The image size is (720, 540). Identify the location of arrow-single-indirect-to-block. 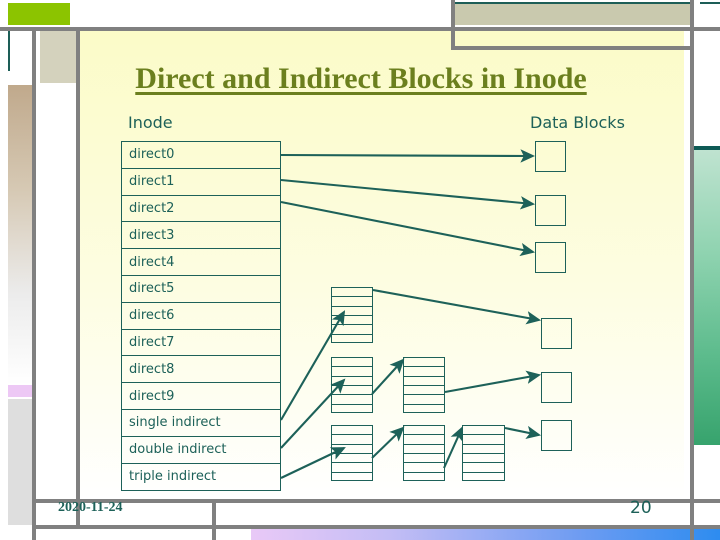
(313, 365).